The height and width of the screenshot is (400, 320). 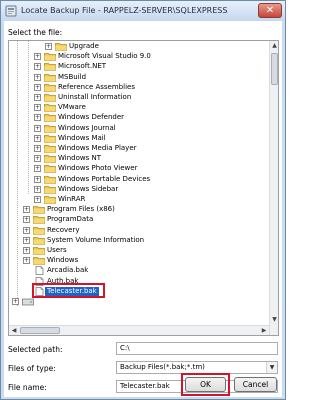 What do you see at coordinates (274, 46) in the screenshot?
I see `scroll-up-icon: ▲` at bounding box center [274, 46].